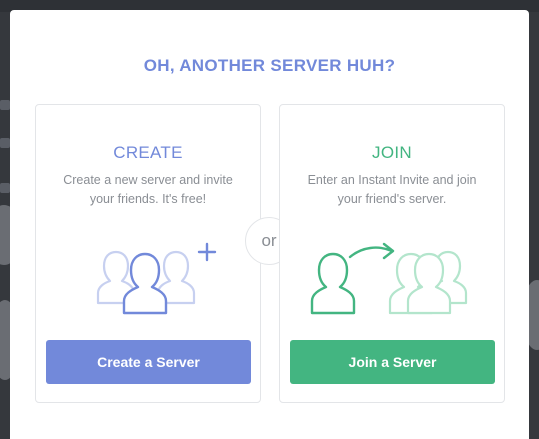 The width and height of the screenshot is (539, 439). What do you see at coordinates (148, 152) in the screenshot?
I see `create-heading: CREATE` at bounding box center [148, 152].